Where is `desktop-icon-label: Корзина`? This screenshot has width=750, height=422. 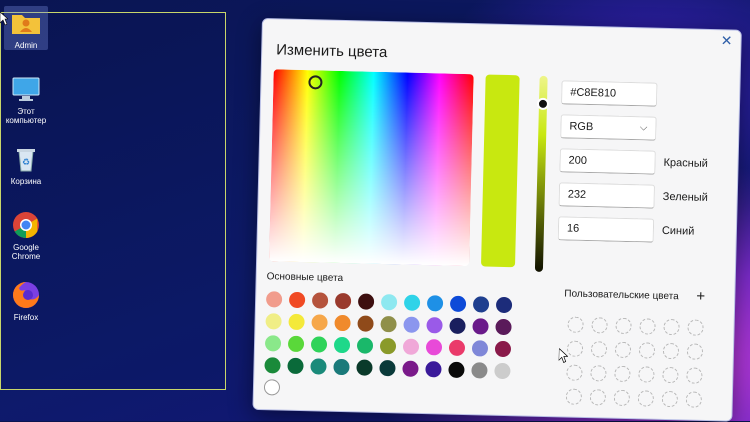
desktop-icon-label: Корзина is located at coordinates (26, 181).